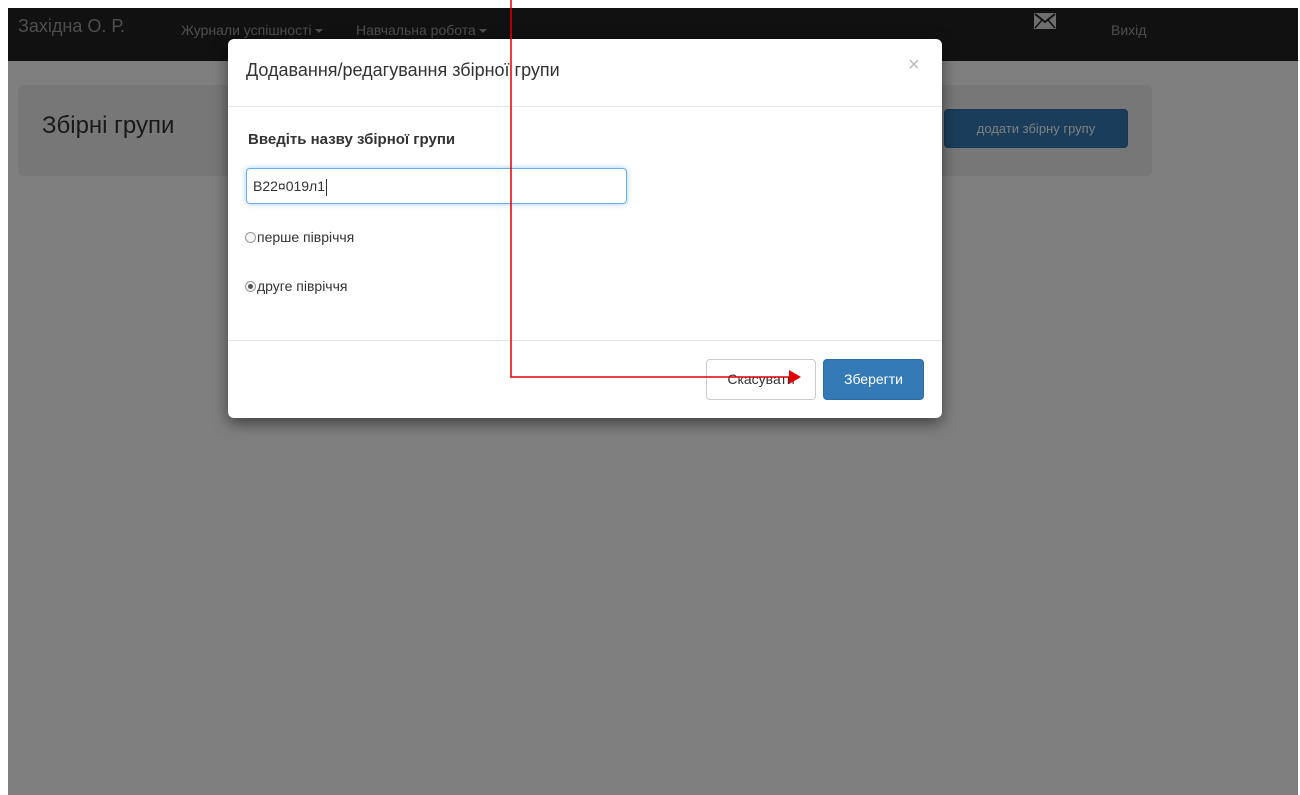 This screenshot has width=1300, height=795. What do you see at coordinates (403, 70) in the screenshot?
I see `modal-title: Додавання/редагування збірної групи` at bounding box center [403, 70].